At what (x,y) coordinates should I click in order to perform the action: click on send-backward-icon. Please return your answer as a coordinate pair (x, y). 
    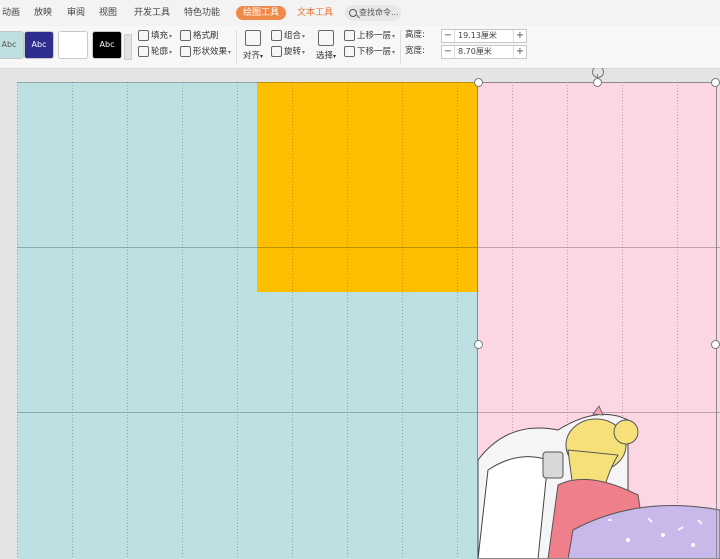
    Looking at the image, I should click on (349, 51).